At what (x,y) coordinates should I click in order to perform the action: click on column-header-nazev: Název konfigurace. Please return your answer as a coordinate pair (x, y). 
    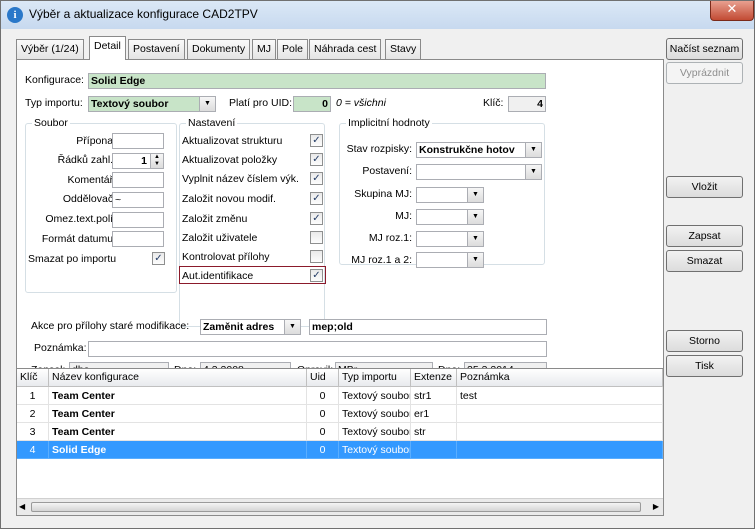
    Looking at the image, I should click on (178, 378).